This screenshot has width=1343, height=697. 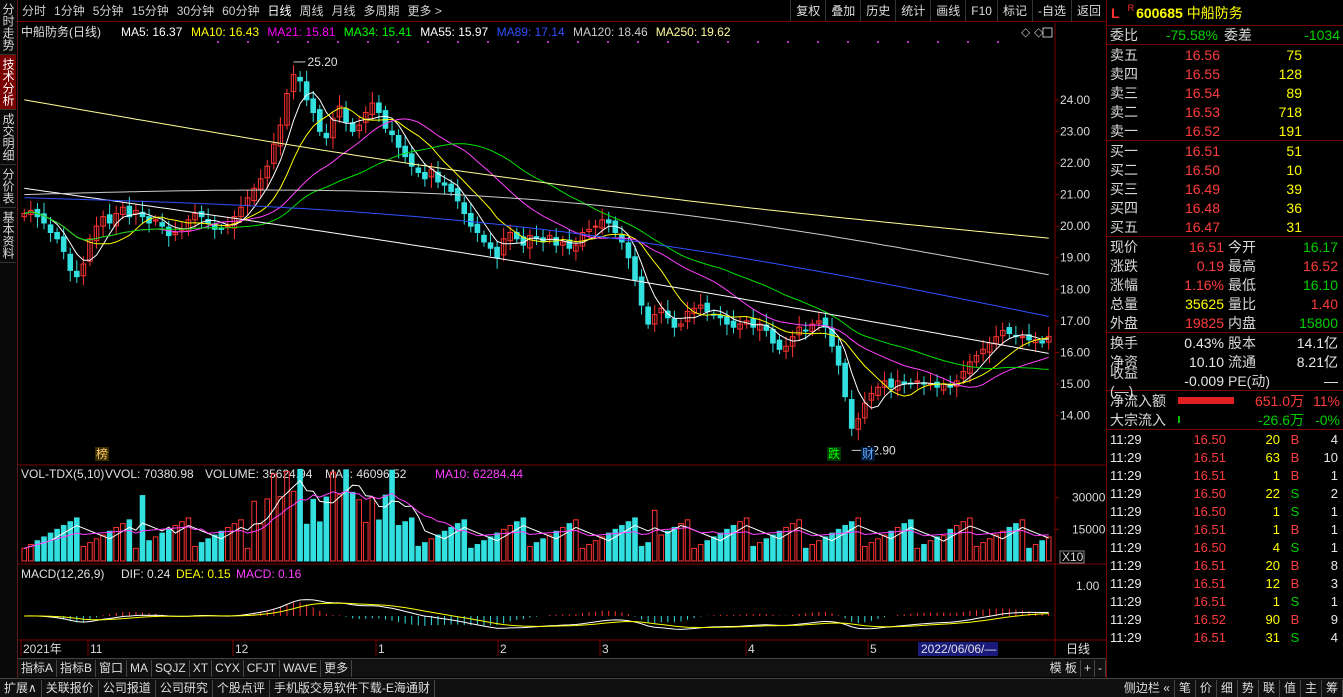 What do you see at coordinates (1290, 688) in the screenshot?
I see `side-tab-6: 值` at bounding box center [1290, 688].